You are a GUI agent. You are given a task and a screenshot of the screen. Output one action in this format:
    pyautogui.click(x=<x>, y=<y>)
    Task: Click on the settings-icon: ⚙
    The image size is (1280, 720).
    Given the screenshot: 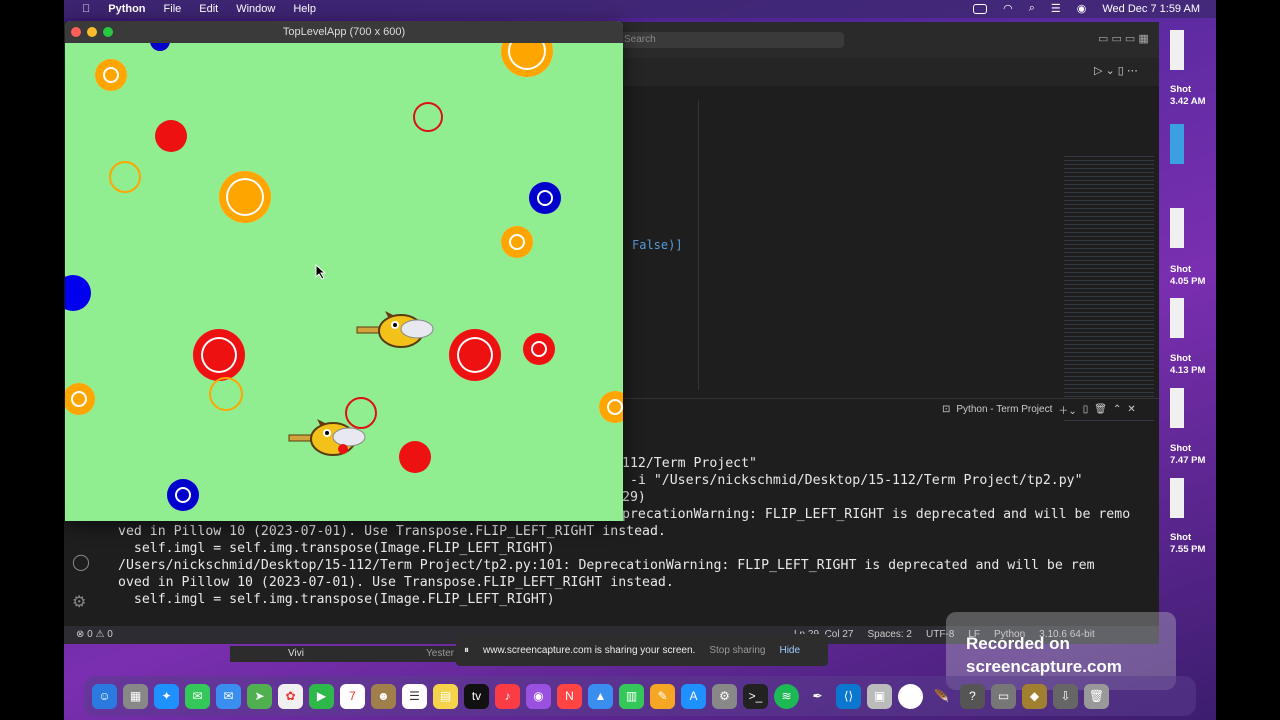 What is the action you would take?
    pyautogui.click(x=724, y=696)
    